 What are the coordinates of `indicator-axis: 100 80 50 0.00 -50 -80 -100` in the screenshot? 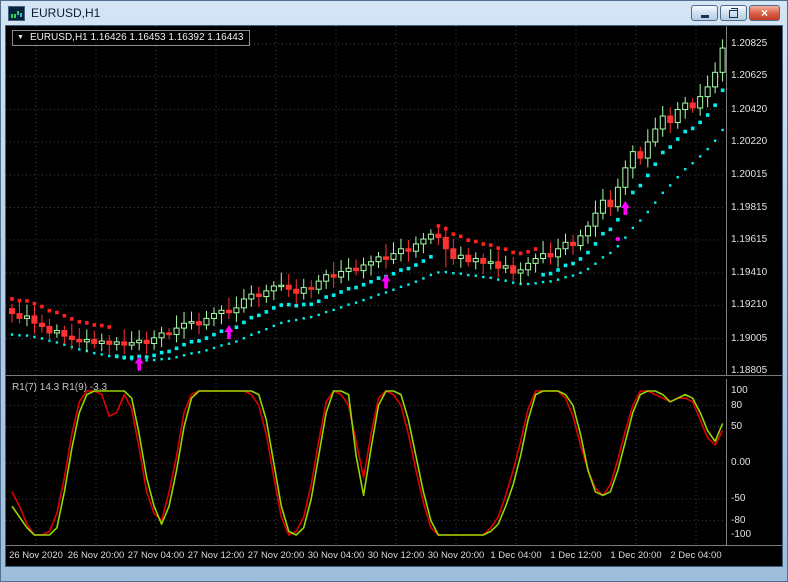 It's located at (754, 462).